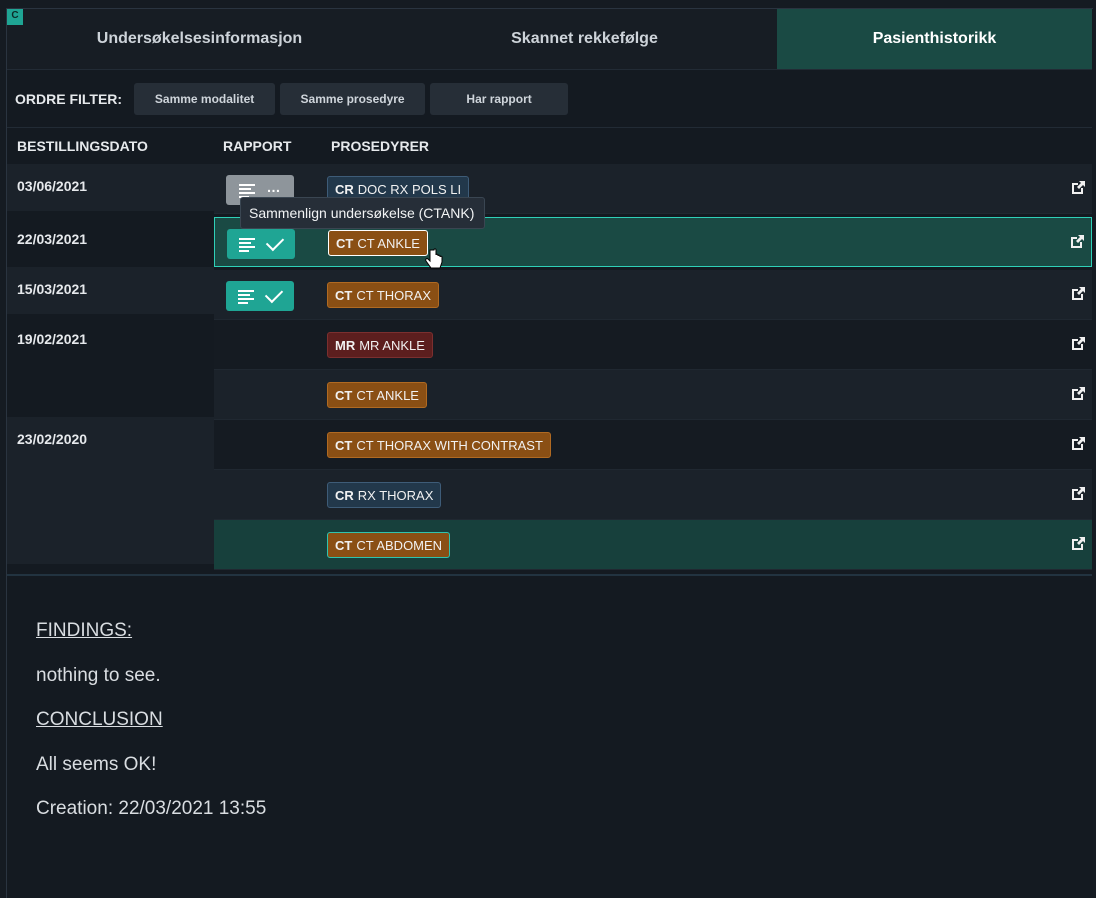 The height and width of the screenshot is (898, 1096). I want to click on procedure-tag: CT CT THORAX, so click(383, 295).